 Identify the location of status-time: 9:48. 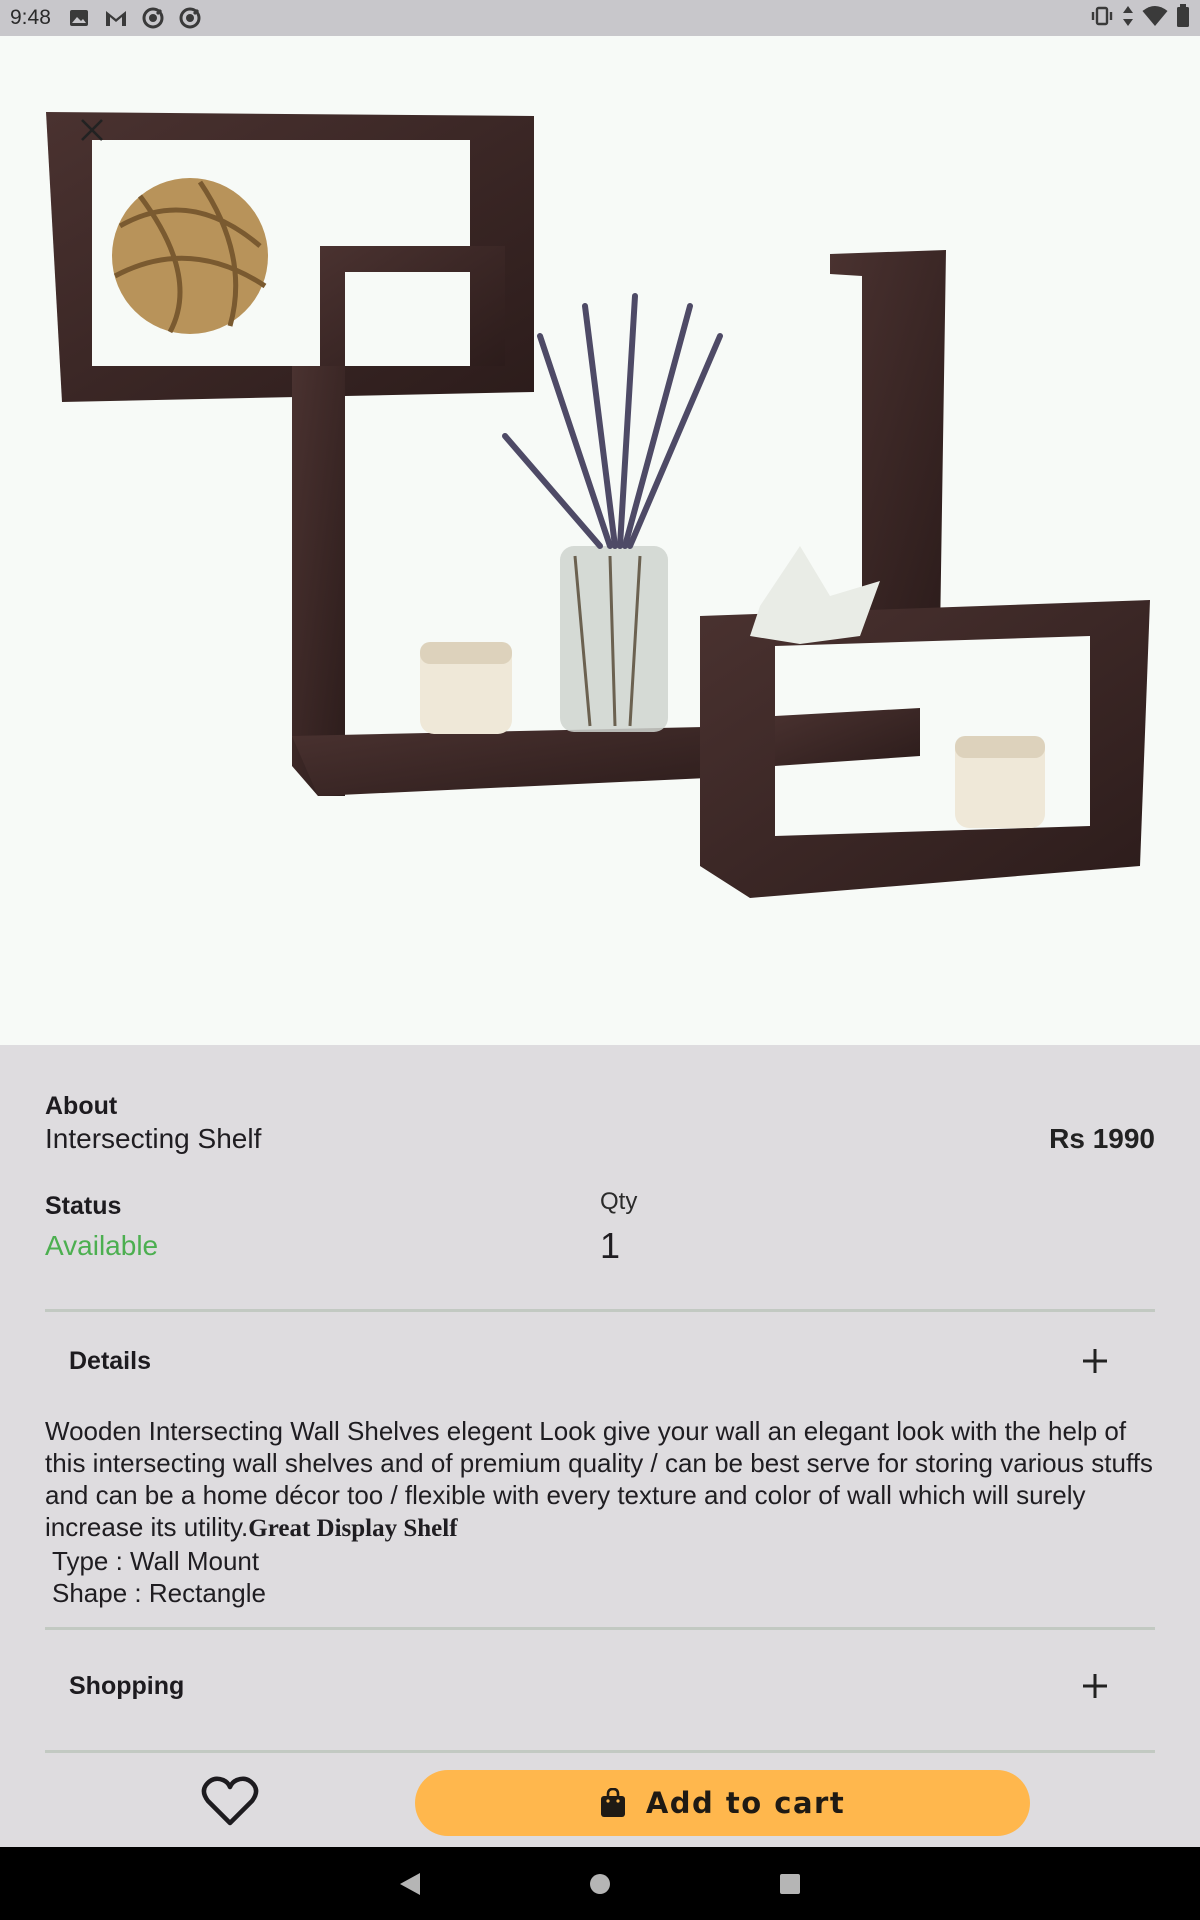
(30, 17).